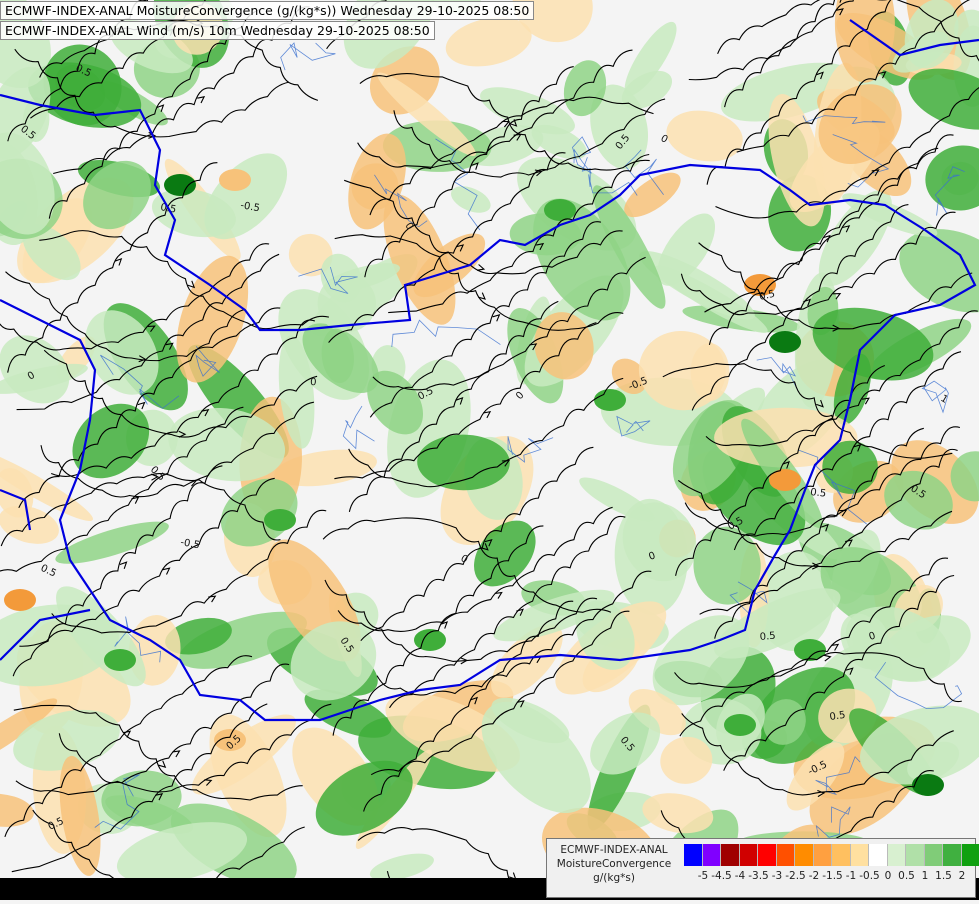 The width and height of the screenshot is (979, 904). I want to click on legend-swatches, so click(831, 855).